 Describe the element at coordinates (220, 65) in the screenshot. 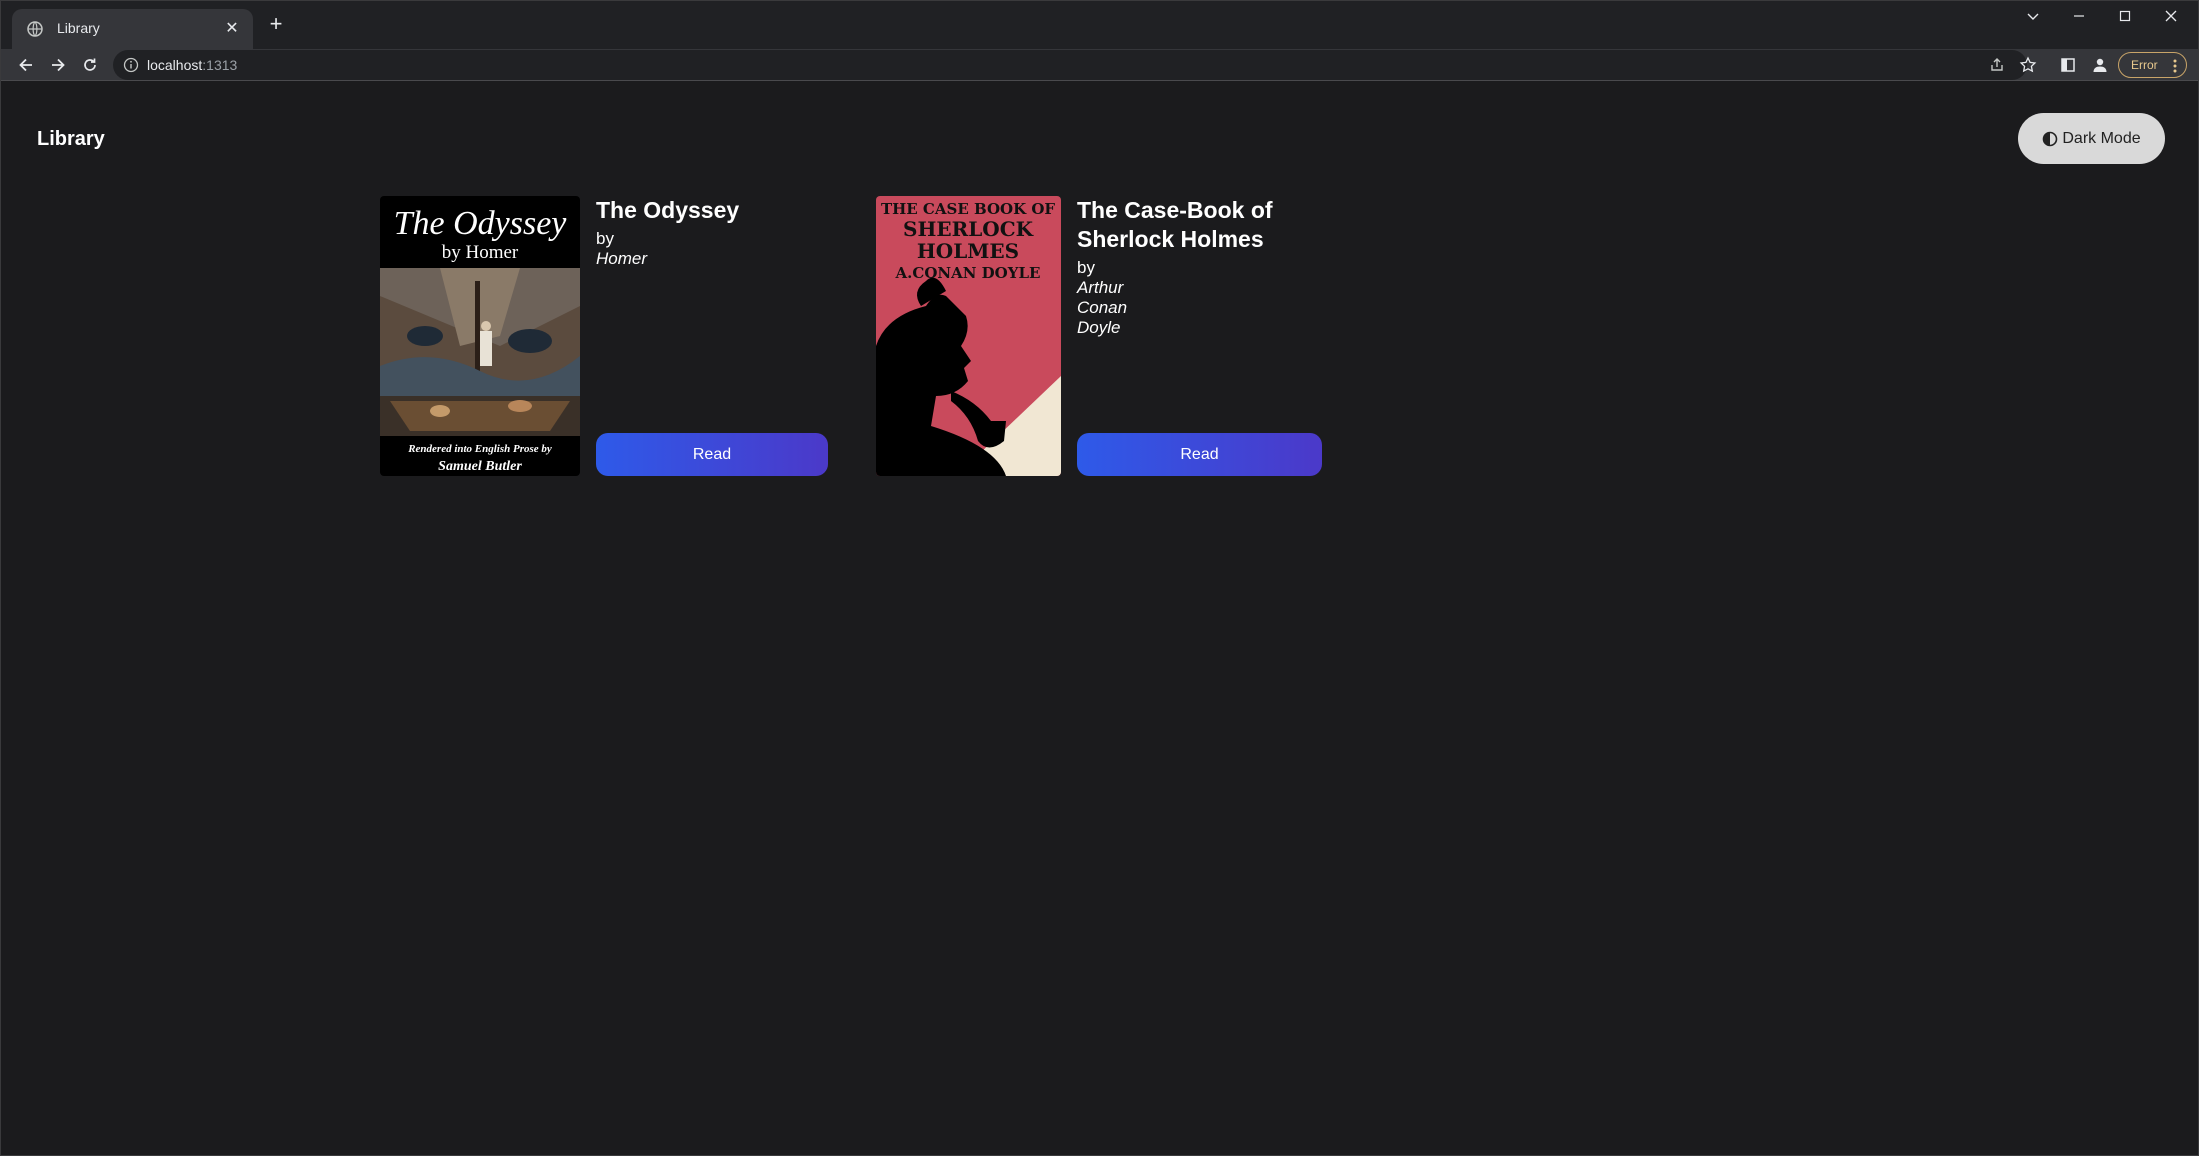

I see `url-port: :1313` at that location.